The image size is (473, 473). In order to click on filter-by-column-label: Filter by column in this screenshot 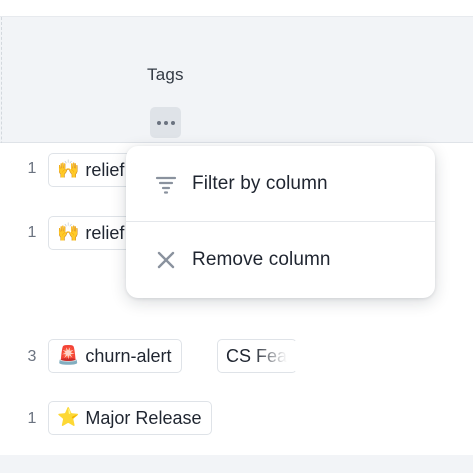, I will do `click(260, 183)`.